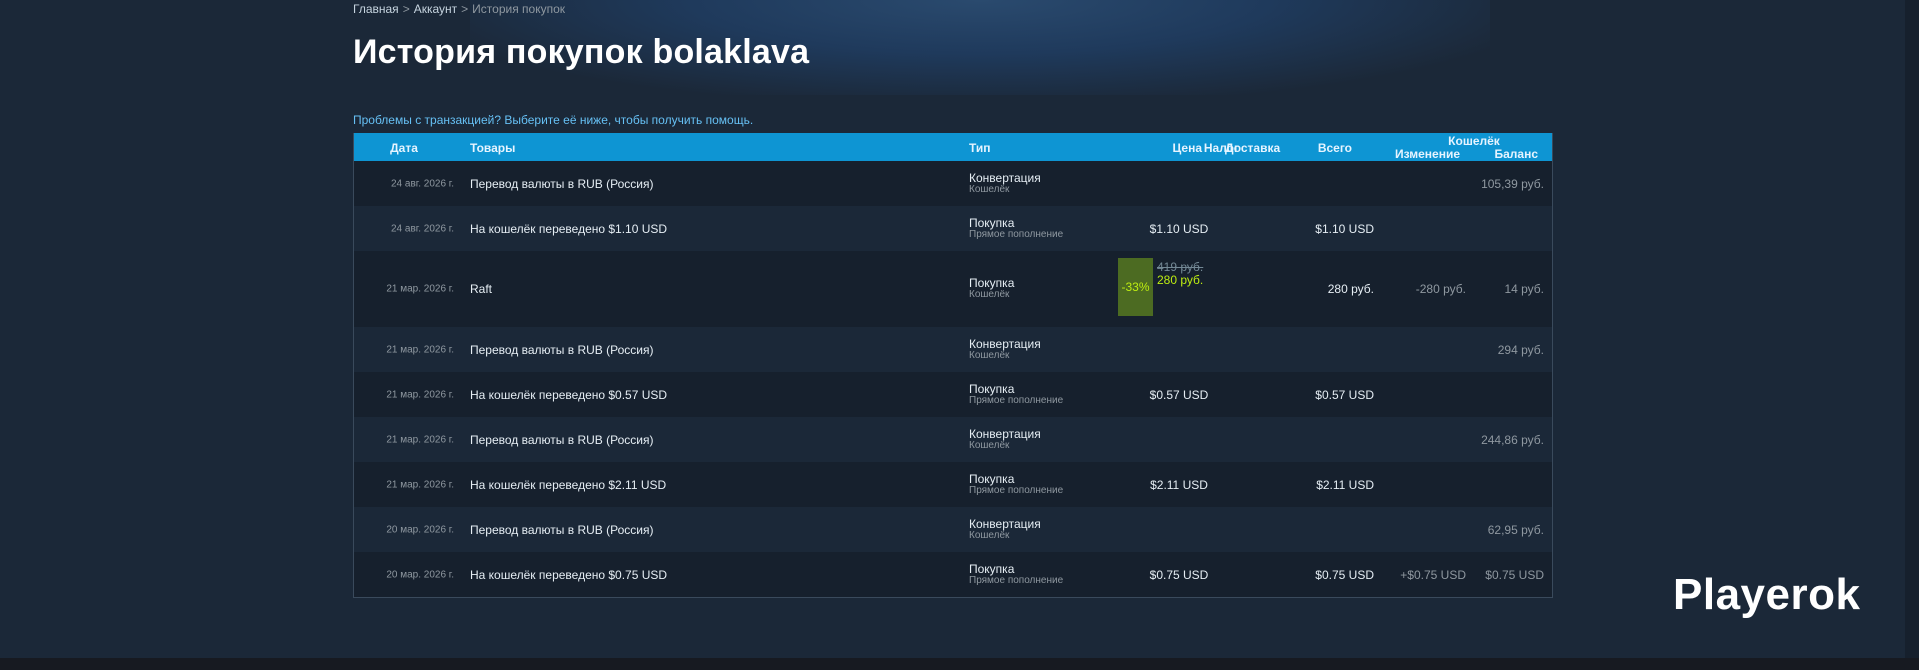 This screenshot has height=670, width=1919. What do you see at coordinates (1474, 141) in the screenshot?
I see `header-wallet: Кошелёк` at bounding box center [1474, 141].